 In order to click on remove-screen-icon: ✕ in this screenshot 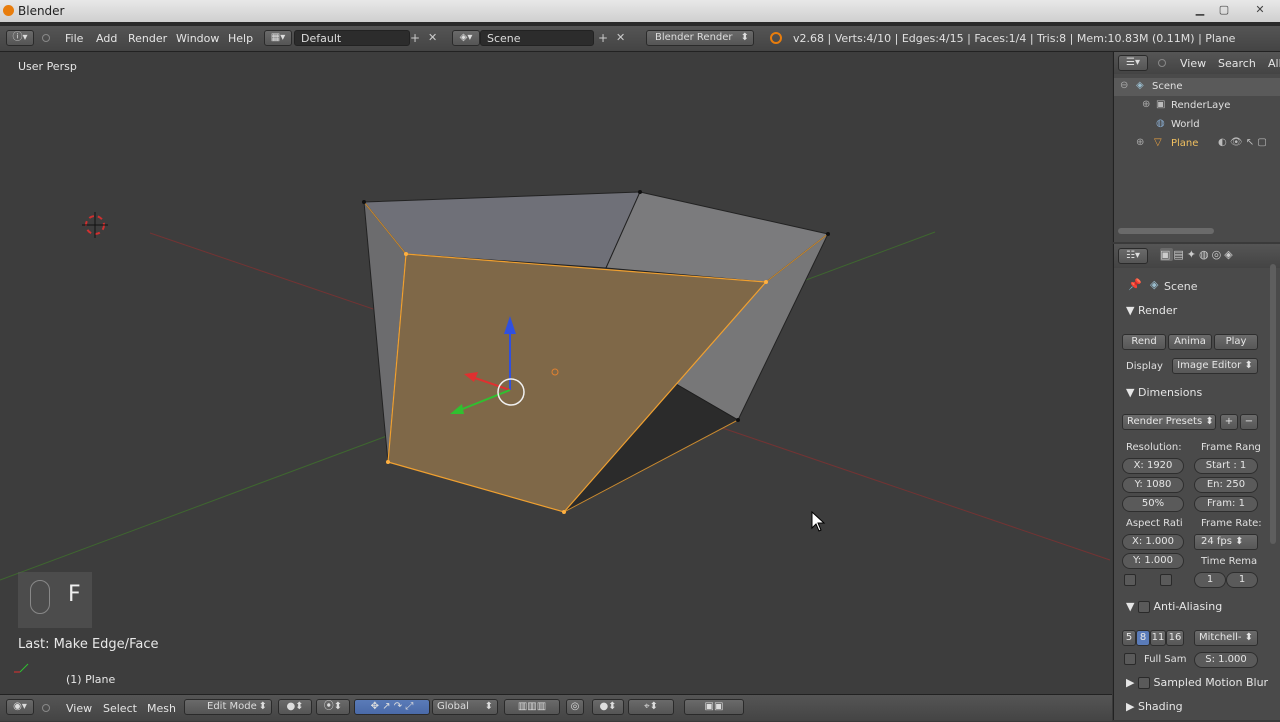, I will do `click(434, 38)`.